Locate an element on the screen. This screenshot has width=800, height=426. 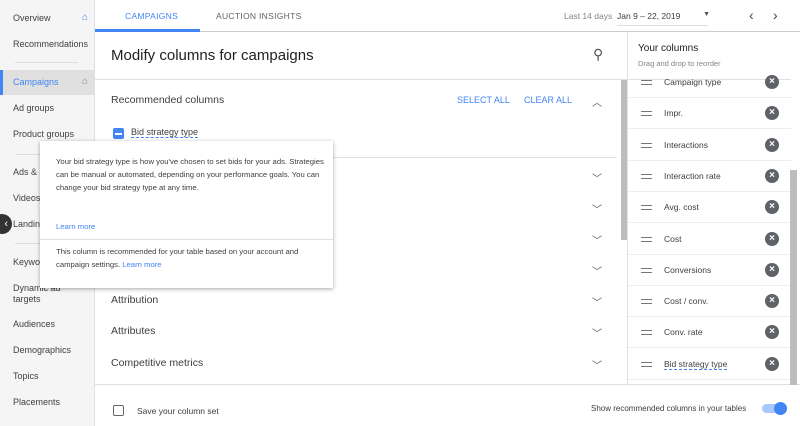
save-column-set-checkbox is located at coordinates (118, 410).